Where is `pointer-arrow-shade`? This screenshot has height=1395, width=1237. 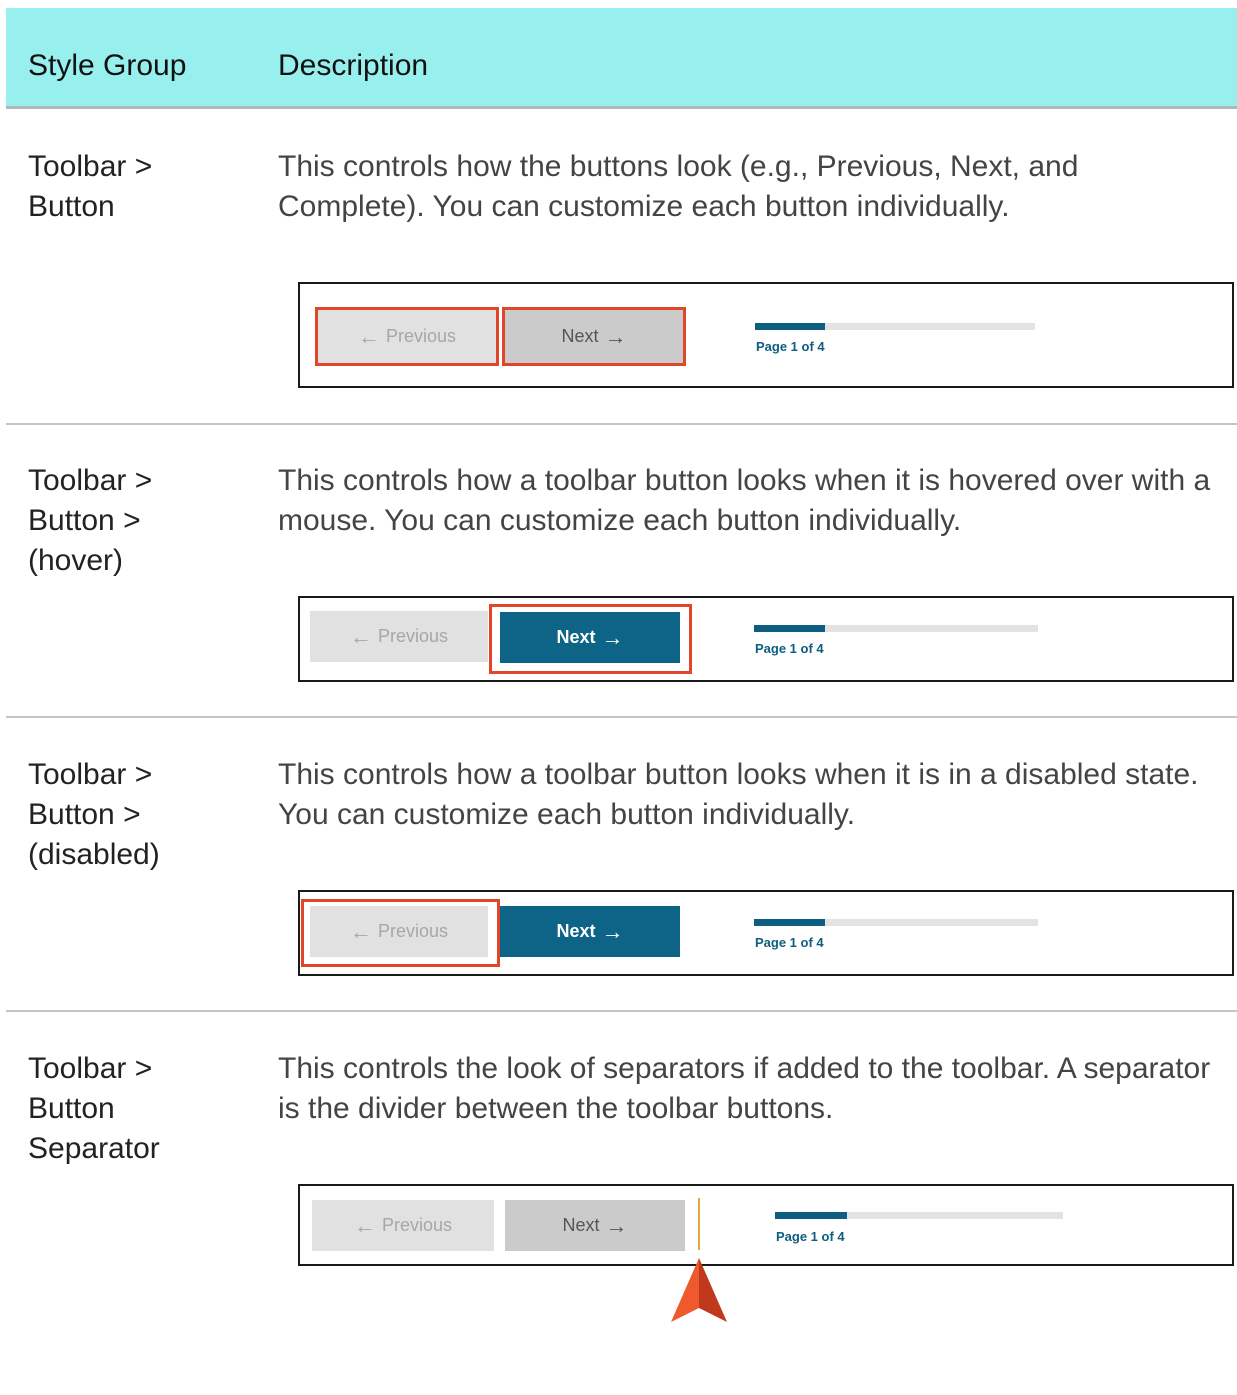
pointer-arrow-shade is located at coordinates (713, 1290).